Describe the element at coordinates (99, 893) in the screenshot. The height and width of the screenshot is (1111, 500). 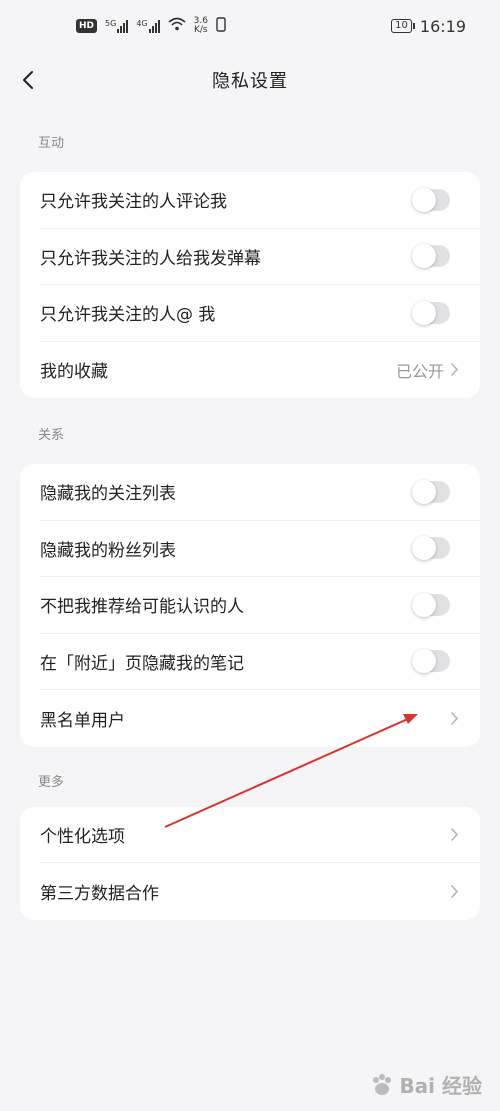
I see `row-label: 第三方数据合作` at that location.